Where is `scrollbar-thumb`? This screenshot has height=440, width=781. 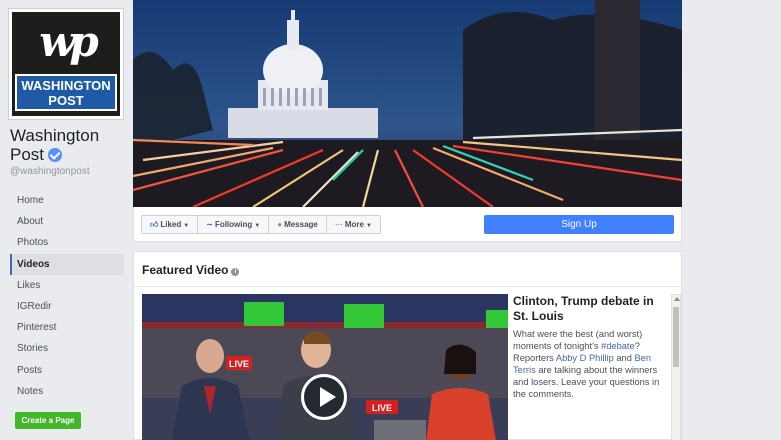 scrollbar-thumb is located at coordinates (676, 337).